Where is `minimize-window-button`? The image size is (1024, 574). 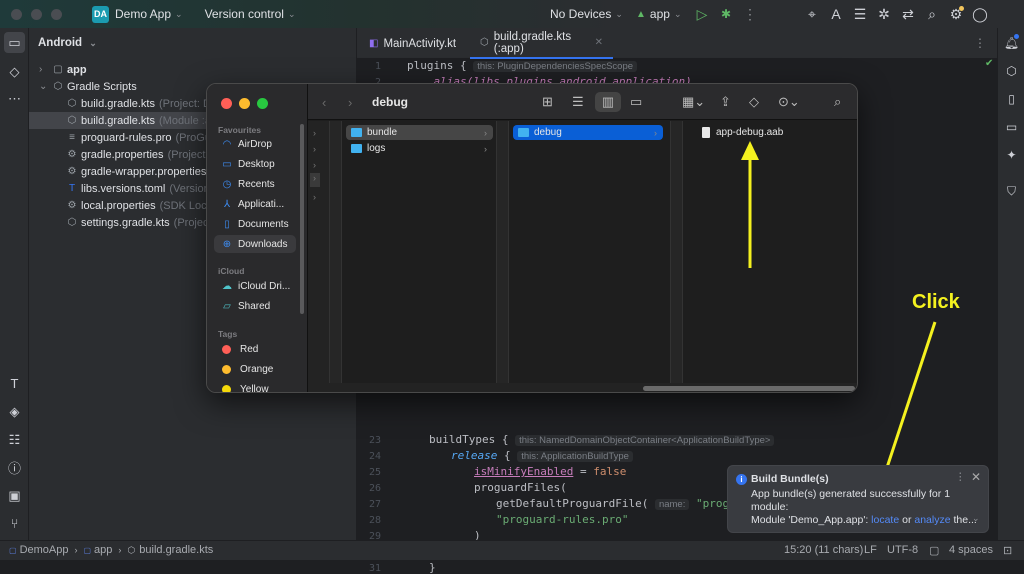
minimize-window-button is located at coordinates (36, 14).